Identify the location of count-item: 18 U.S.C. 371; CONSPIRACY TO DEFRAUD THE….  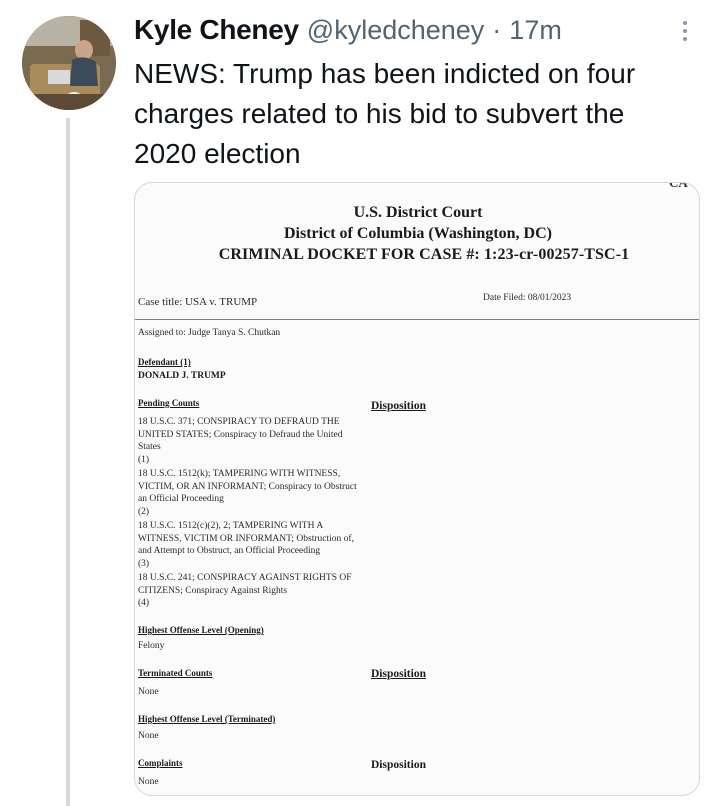
(250, 441).